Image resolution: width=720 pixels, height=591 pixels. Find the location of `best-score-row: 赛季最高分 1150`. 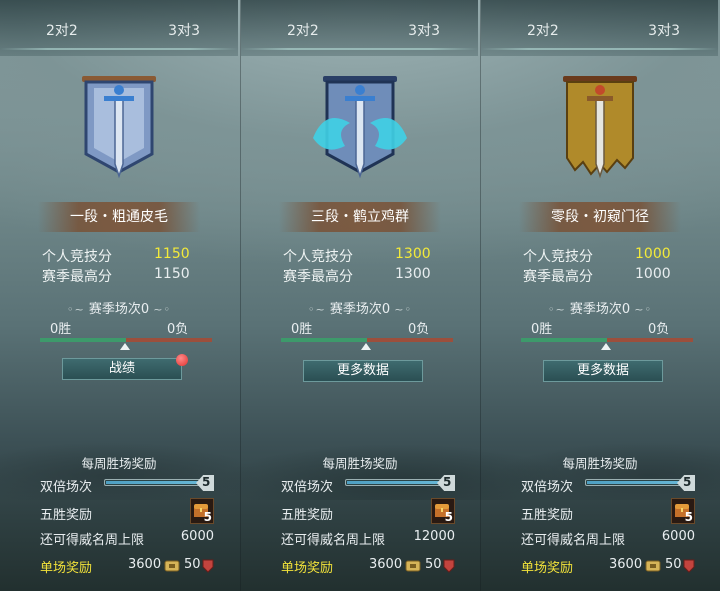

best-score-row: 赛季最高分 1150 is located at coordinates (122, 276).